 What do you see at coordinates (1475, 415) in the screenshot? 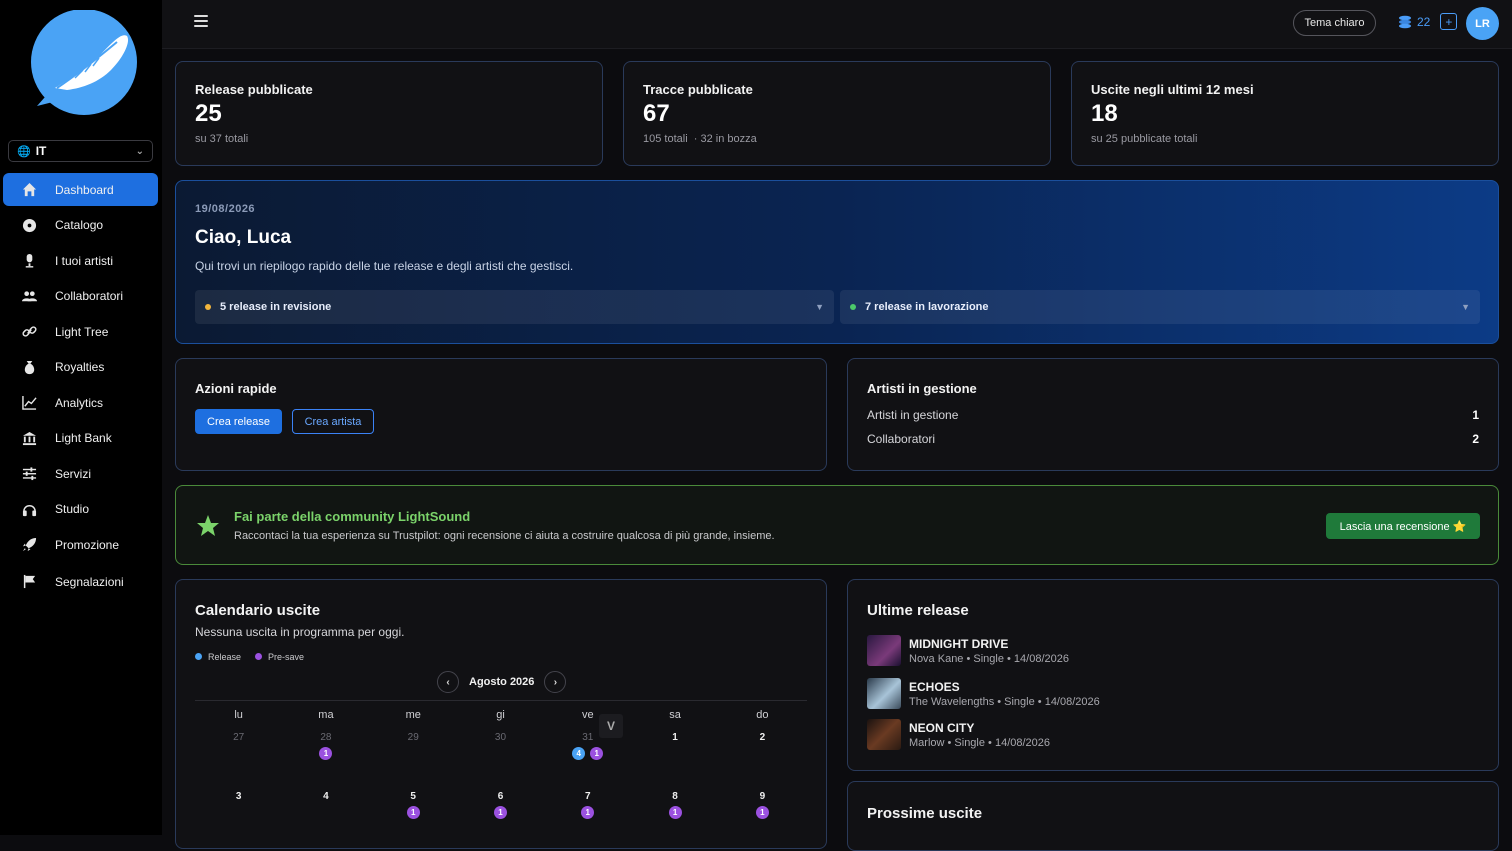
I see `row-value: 1` at bounding box center [1475, 415].